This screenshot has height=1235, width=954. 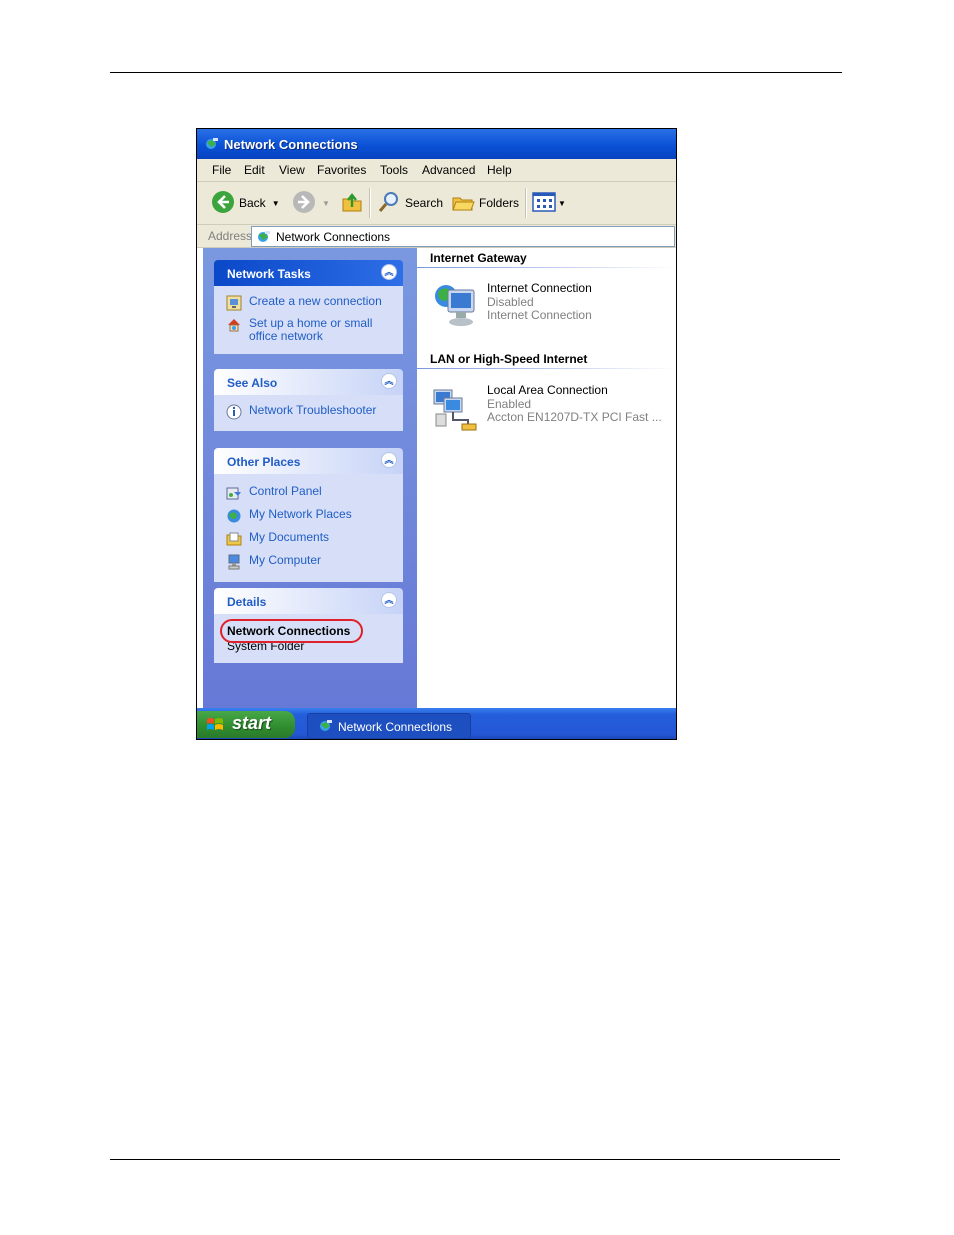 I want to click on back-button: Back ▼, so click(x=245, y=203).